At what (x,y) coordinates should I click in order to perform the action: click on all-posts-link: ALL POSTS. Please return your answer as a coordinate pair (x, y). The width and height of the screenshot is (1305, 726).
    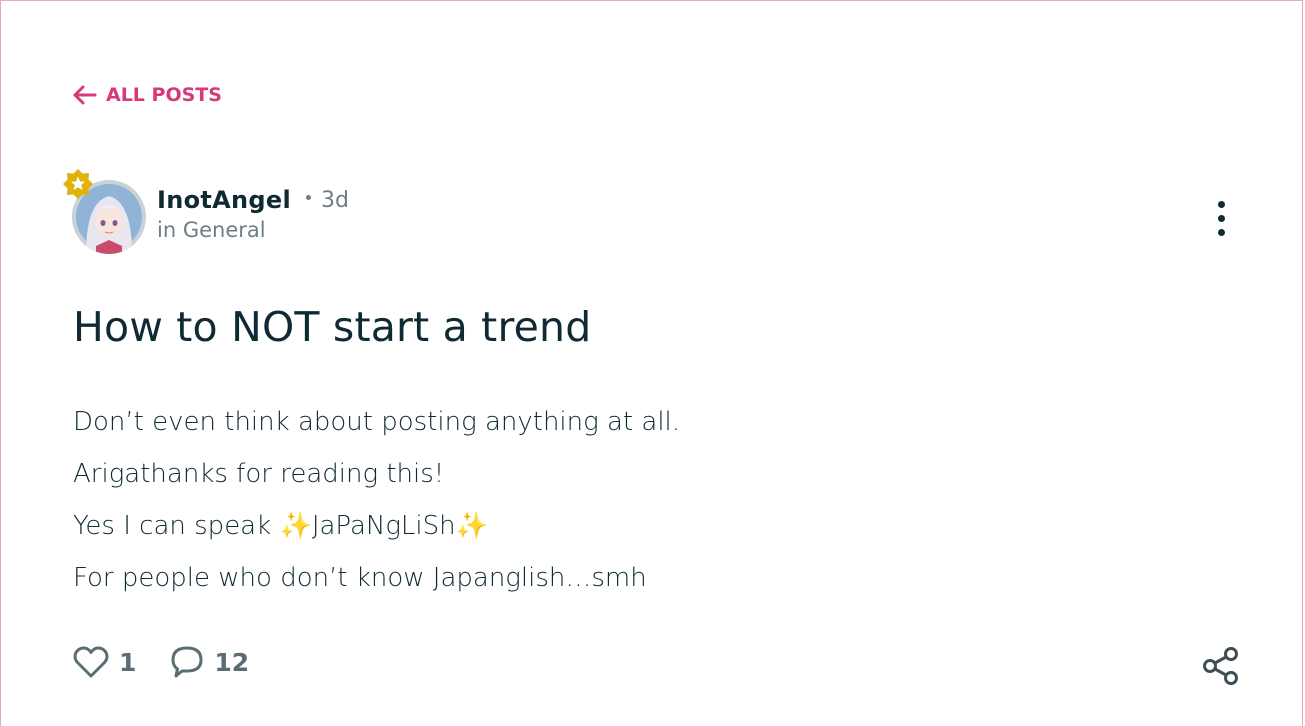
    Looking at the image, I should click on (147, 95).